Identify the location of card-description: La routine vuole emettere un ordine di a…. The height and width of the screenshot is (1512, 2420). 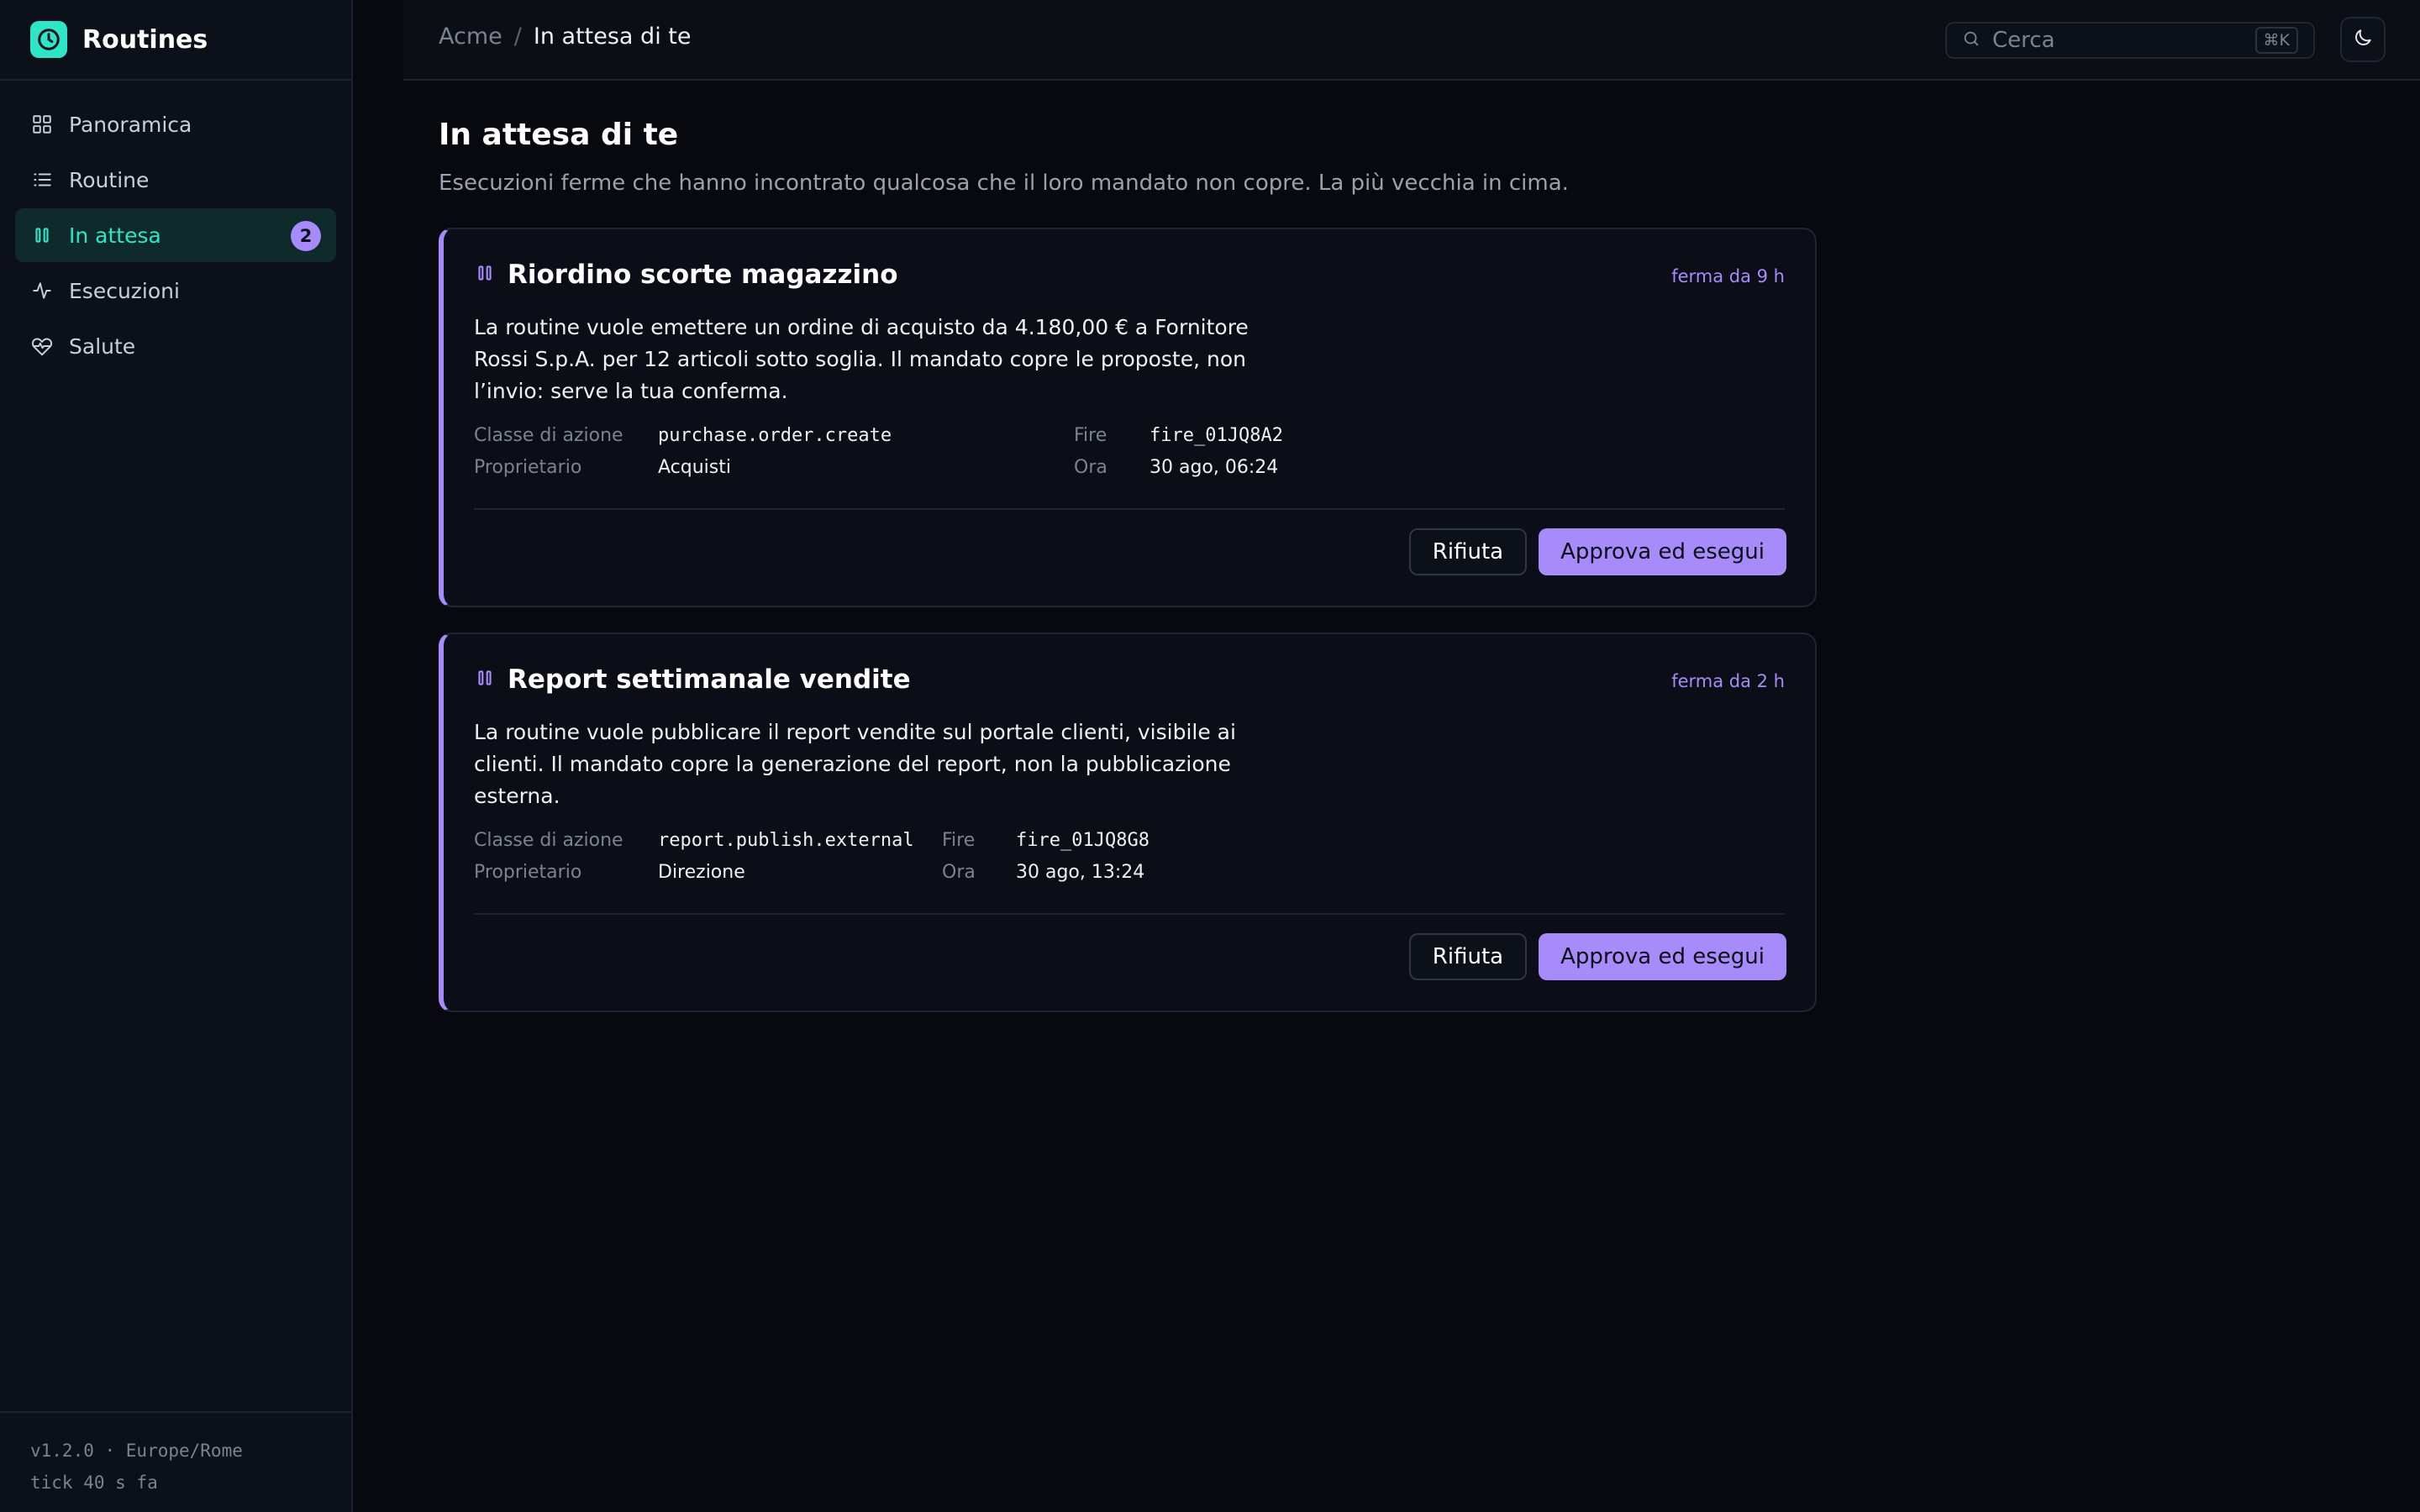
(862, 359).